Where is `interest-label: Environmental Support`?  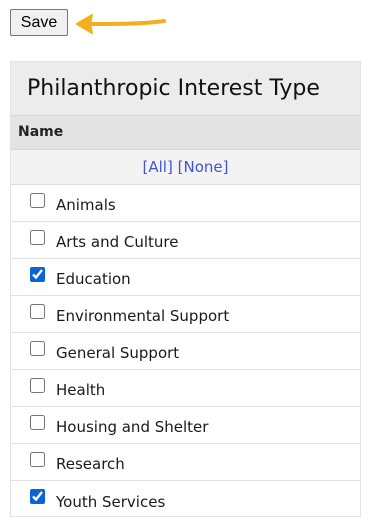 interest-label: Environmental Support is located at coordinates (143, 316).